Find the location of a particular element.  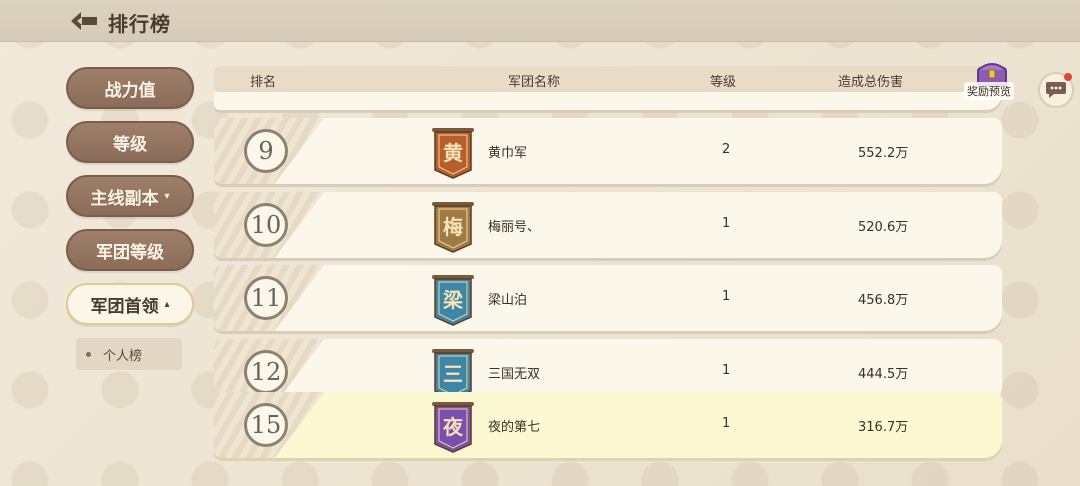

legion-name: 三国无双 is located at coordinates (514, 374).